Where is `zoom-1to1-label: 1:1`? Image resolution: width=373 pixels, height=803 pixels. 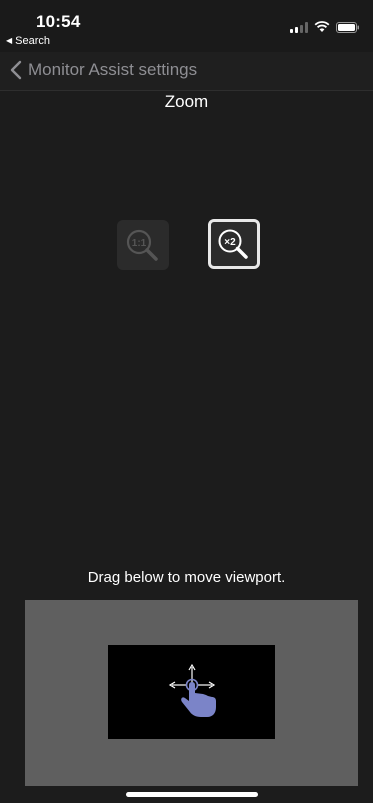 zoom-1to1-label: 1:1 is located at coordinates (139, 243).